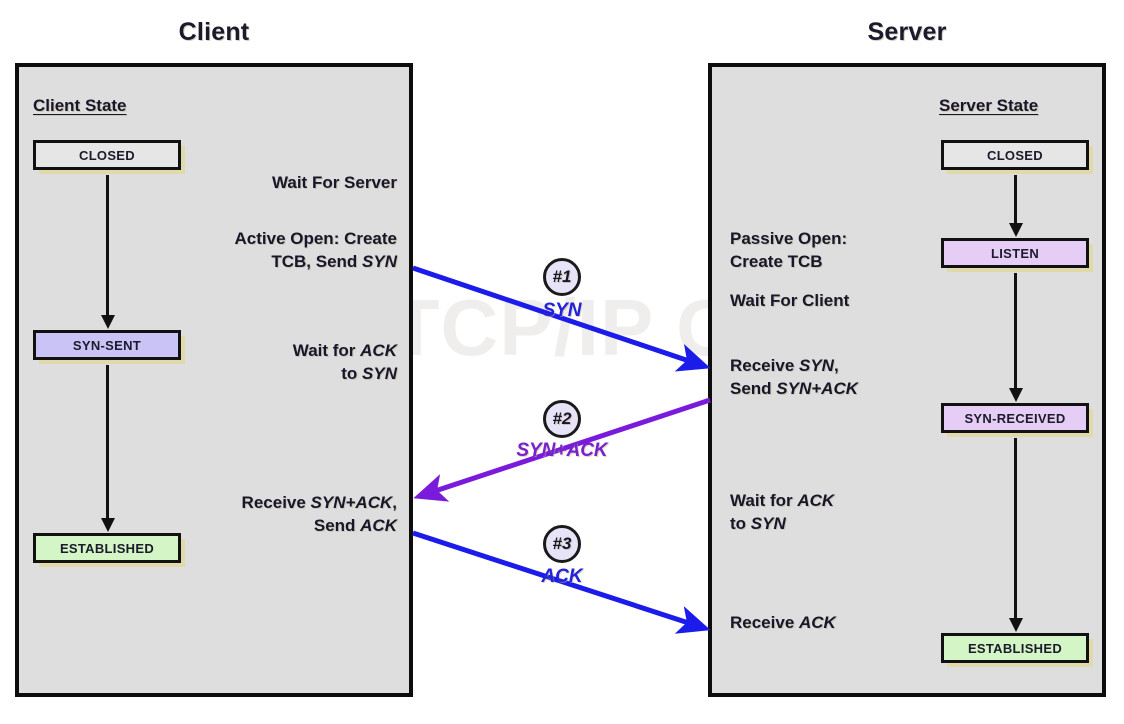  Describe the element at coordinates (344, 362) in the screenshot. I see `client-event-wait-for-ack: Wait for ACK to SYN` at that location.